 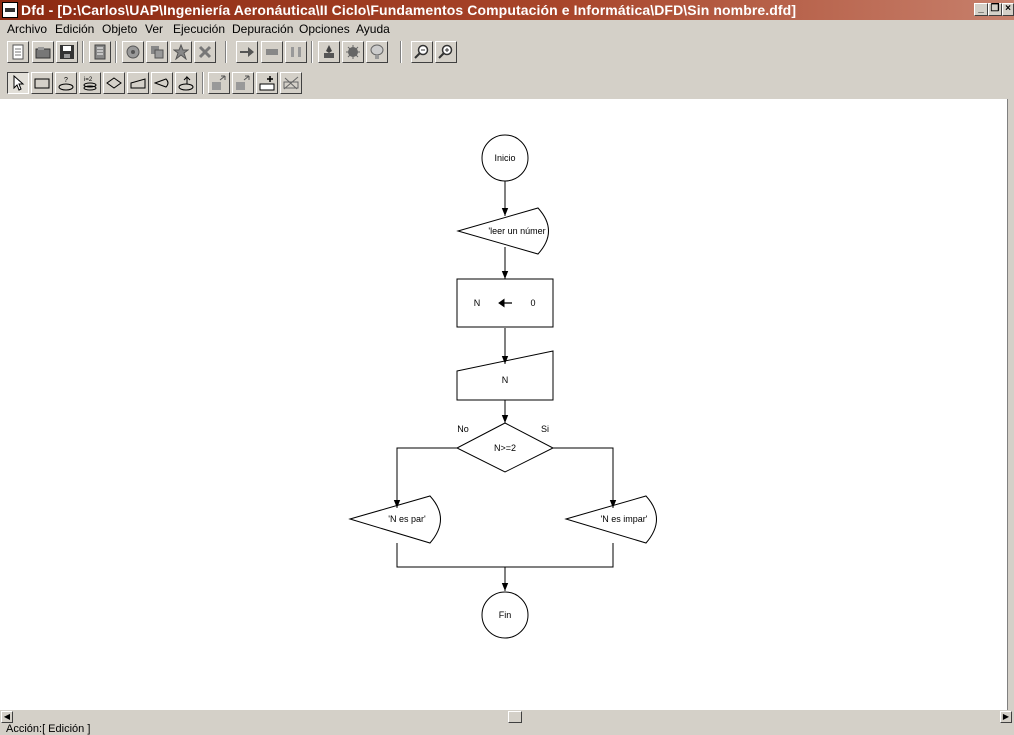 What do you see at coordinates (504, 158) in the screenshot?
I see `start-label: Inicio` at bounding box center [504, 158].